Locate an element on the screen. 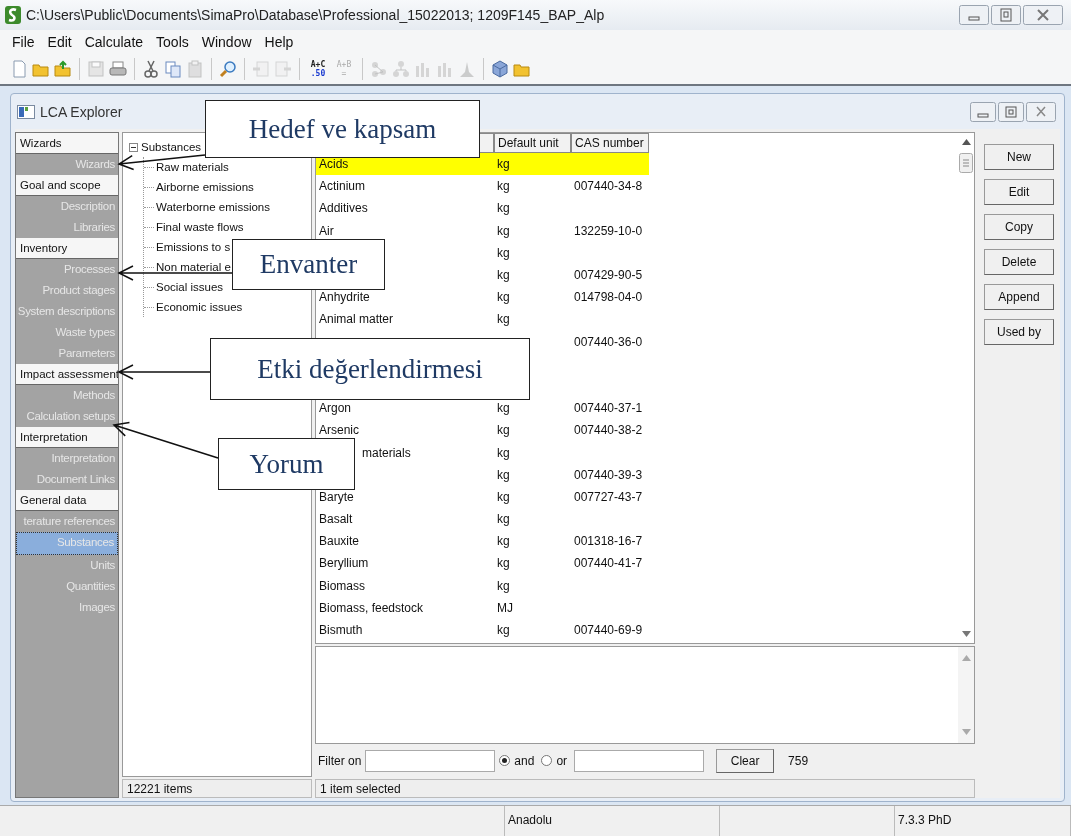 The width and height of the screenshot is (1071, 836). menu-item: Edit is located at coordinates (59, 42).